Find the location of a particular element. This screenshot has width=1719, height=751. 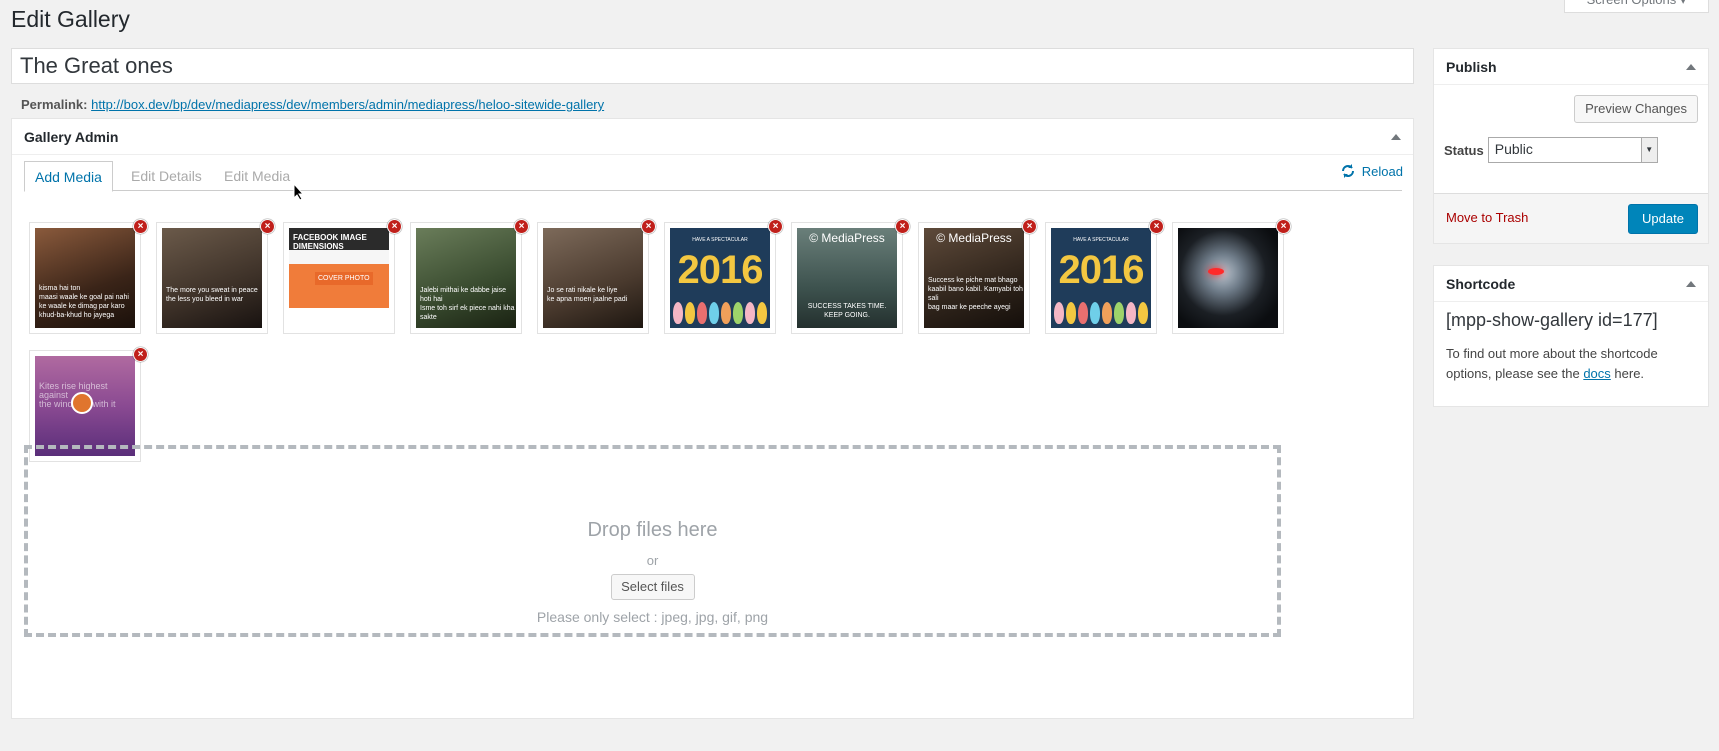

shortcode-header: Shortcode is located at coordinates (1571, 284).